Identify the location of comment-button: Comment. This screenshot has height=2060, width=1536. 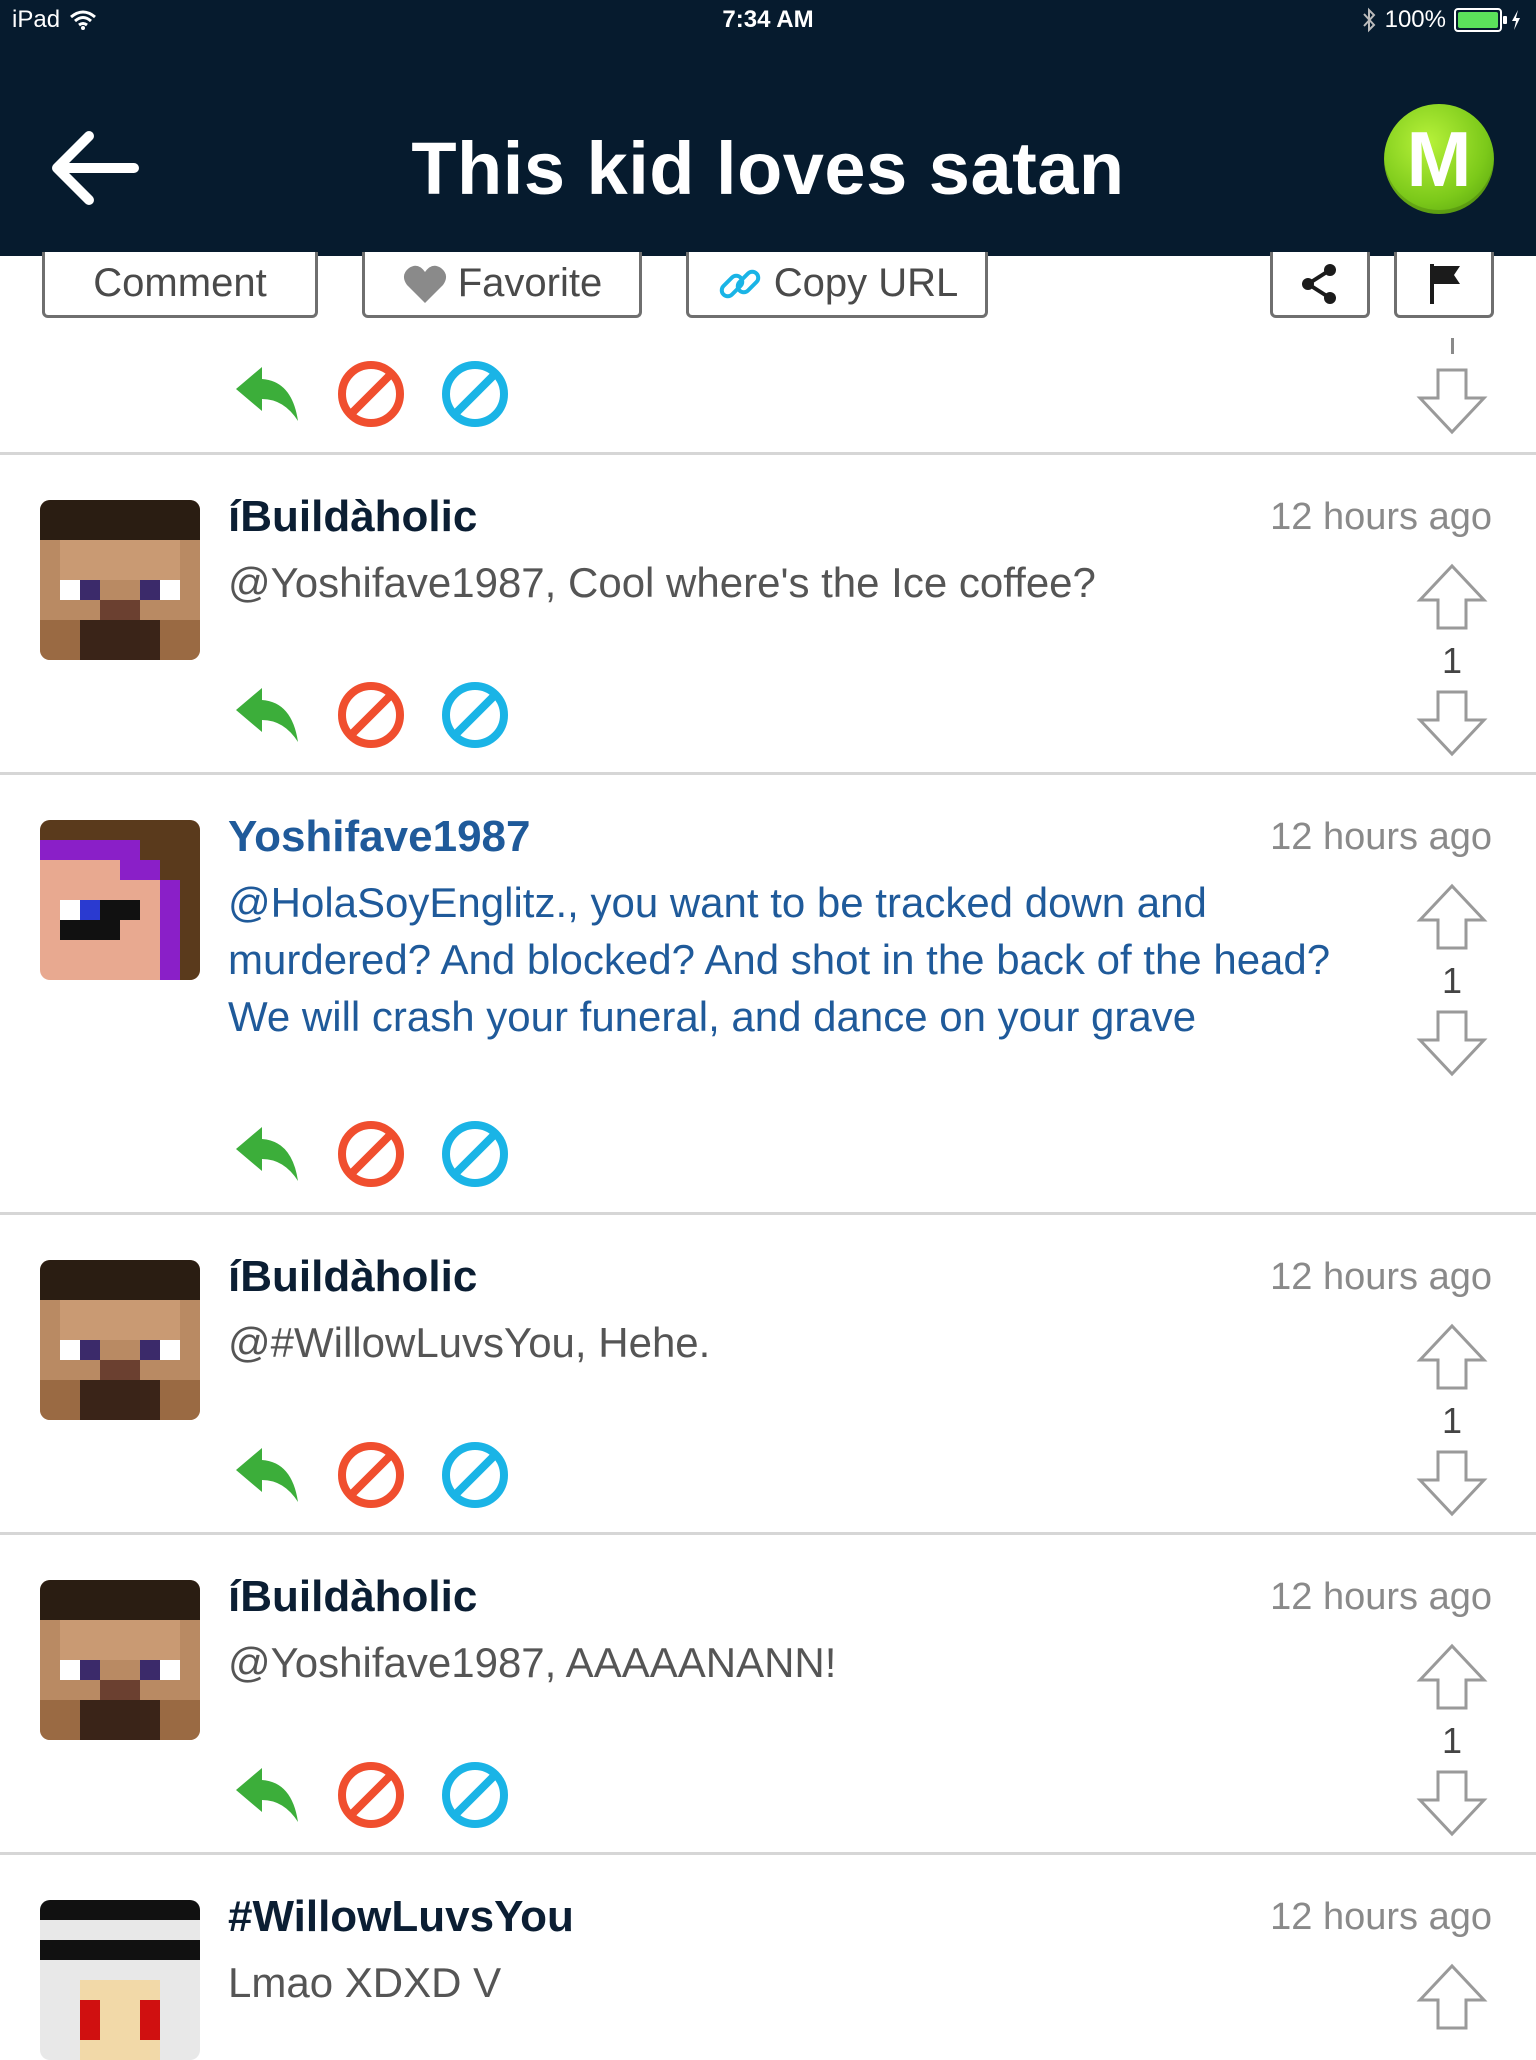
(180, 285).